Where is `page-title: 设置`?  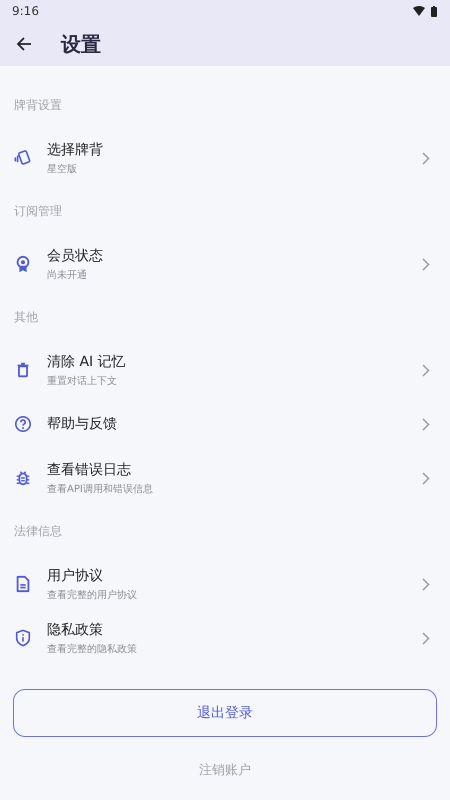
page-title: 设置 is located at coordinates (81, 44).